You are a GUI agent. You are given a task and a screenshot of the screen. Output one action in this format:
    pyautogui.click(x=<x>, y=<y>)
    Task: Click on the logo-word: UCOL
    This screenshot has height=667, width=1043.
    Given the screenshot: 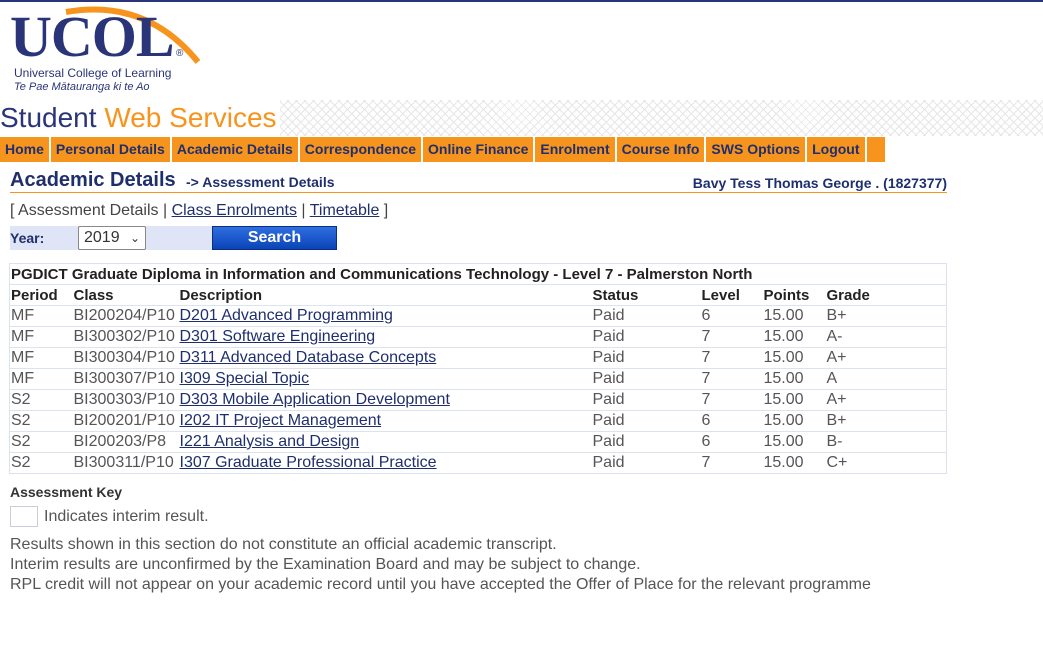 What is the action you would take?
    pyautogui.click(x=92, y=36)
    